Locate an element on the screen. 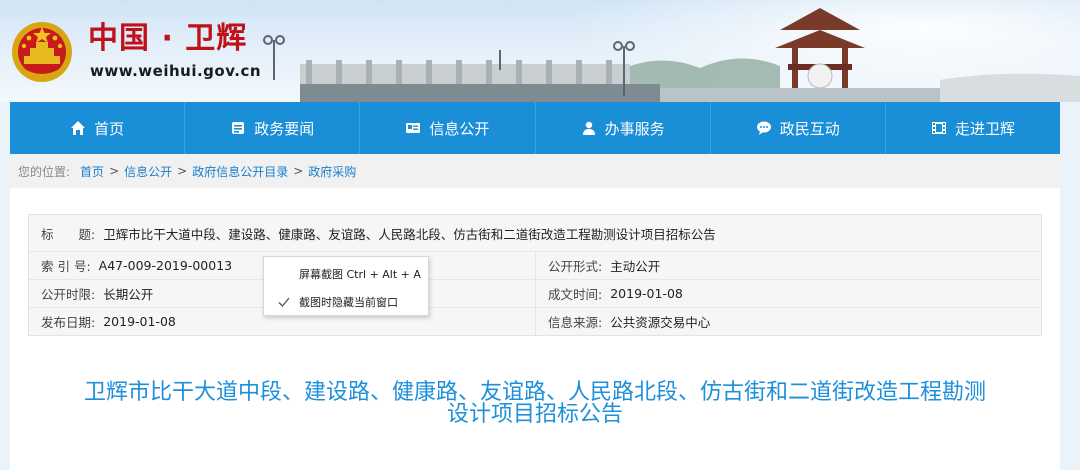  film-icon is located at coordinates (938, 128).